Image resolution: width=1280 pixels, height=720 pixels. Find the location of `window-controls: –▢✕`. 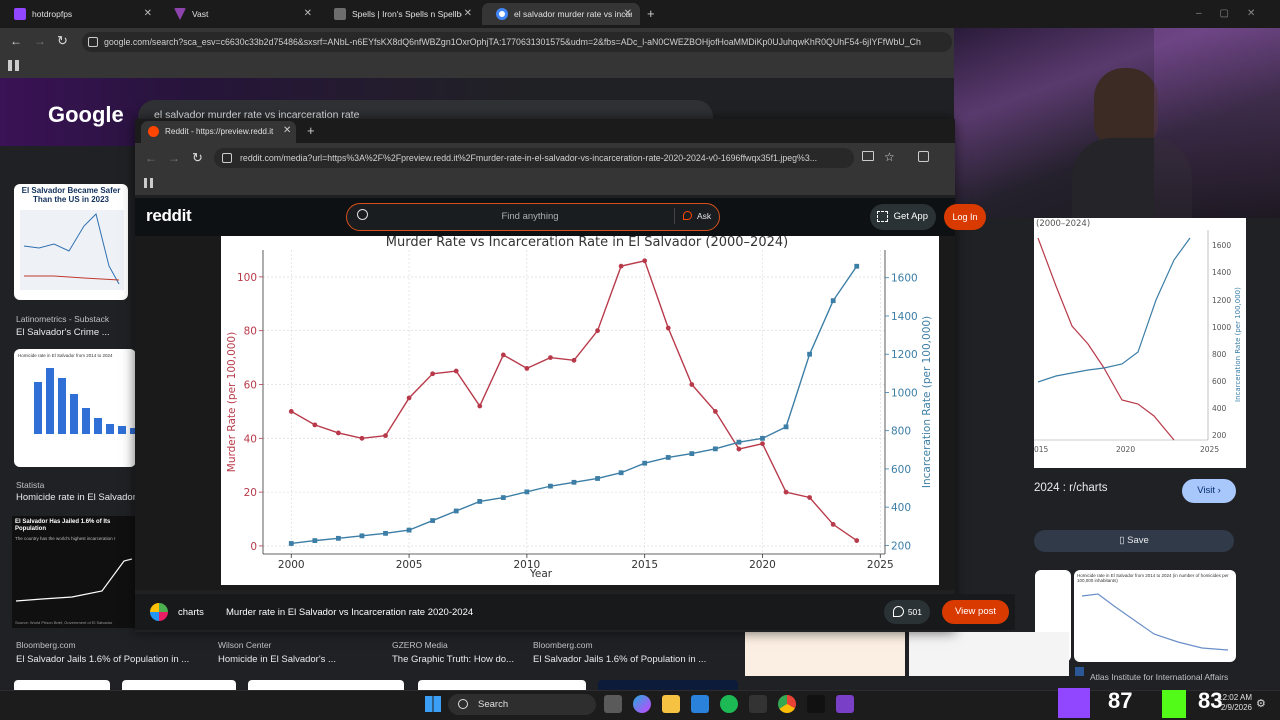

window-controls: –▢✕ is located at coordinates (1234, 13).